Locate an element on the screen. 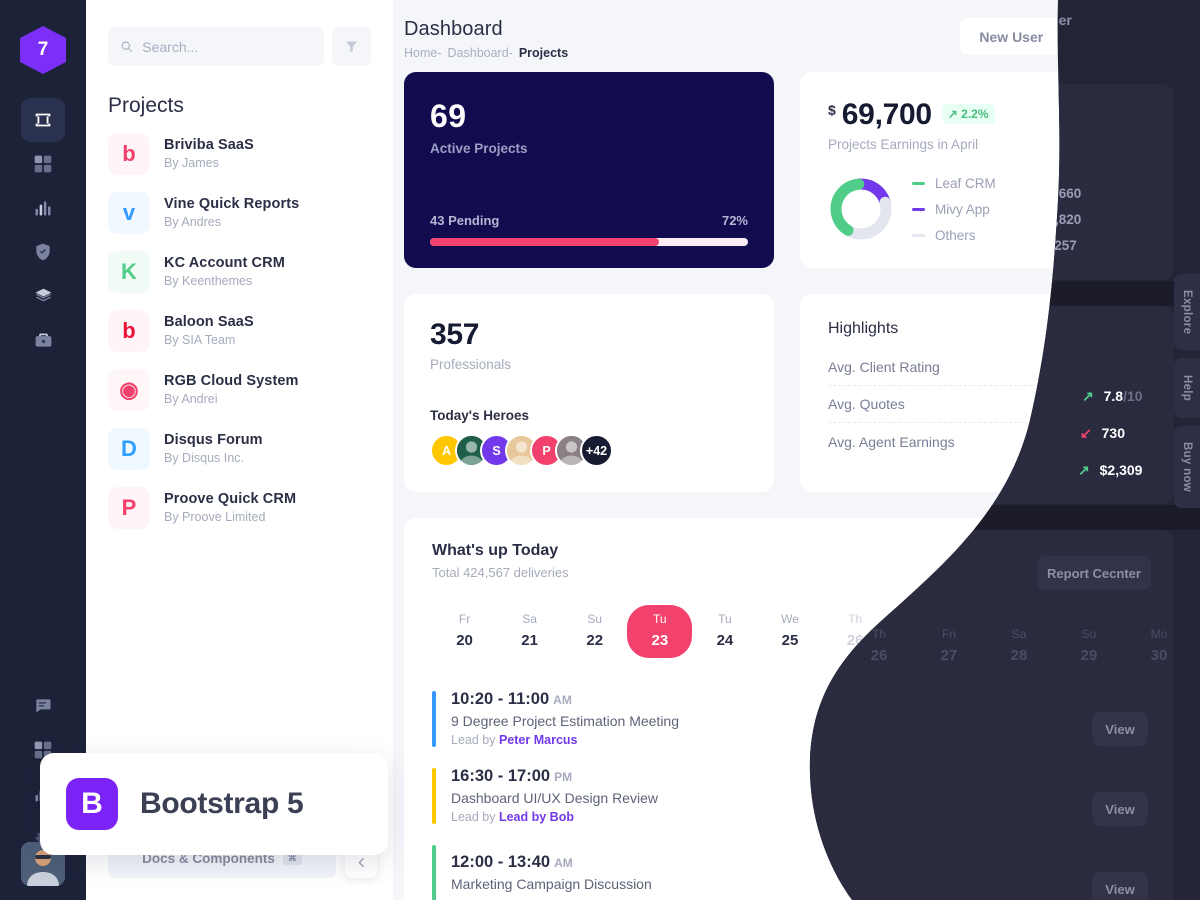  project-text: RGB Cloud System By Andrei is located at coordinates (231, 389).